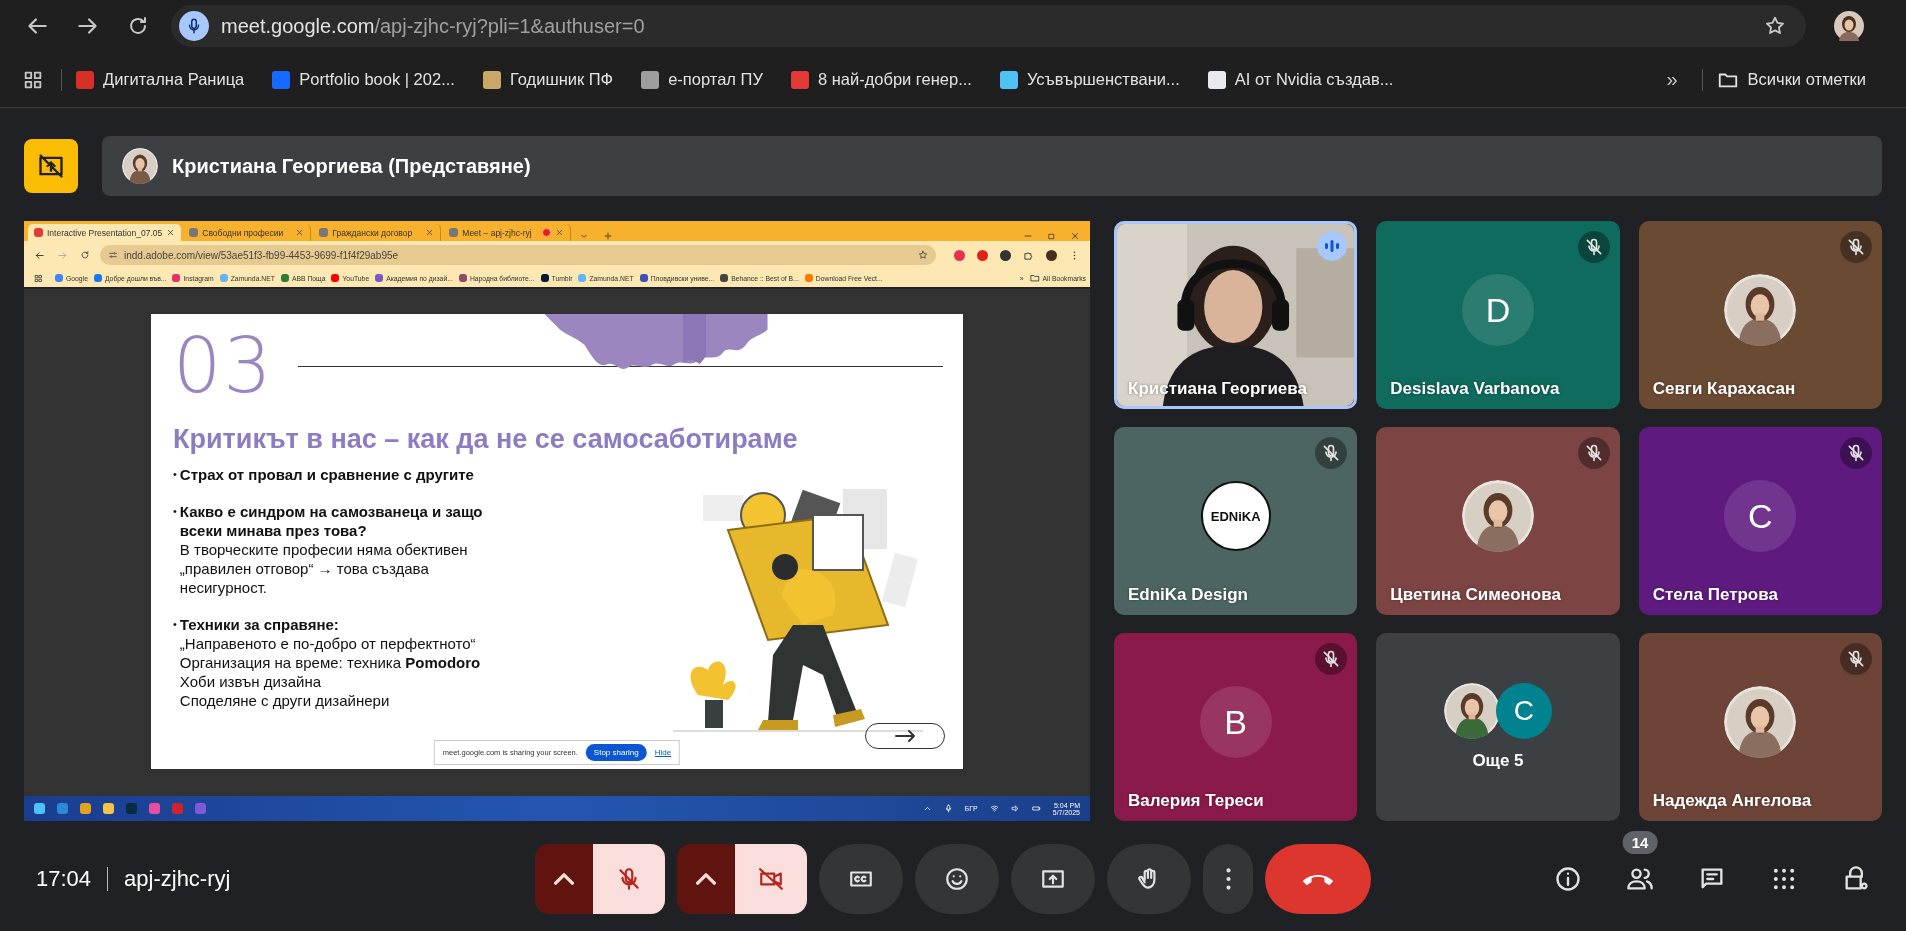  I want to click on microphone-button, so click(629, 879).